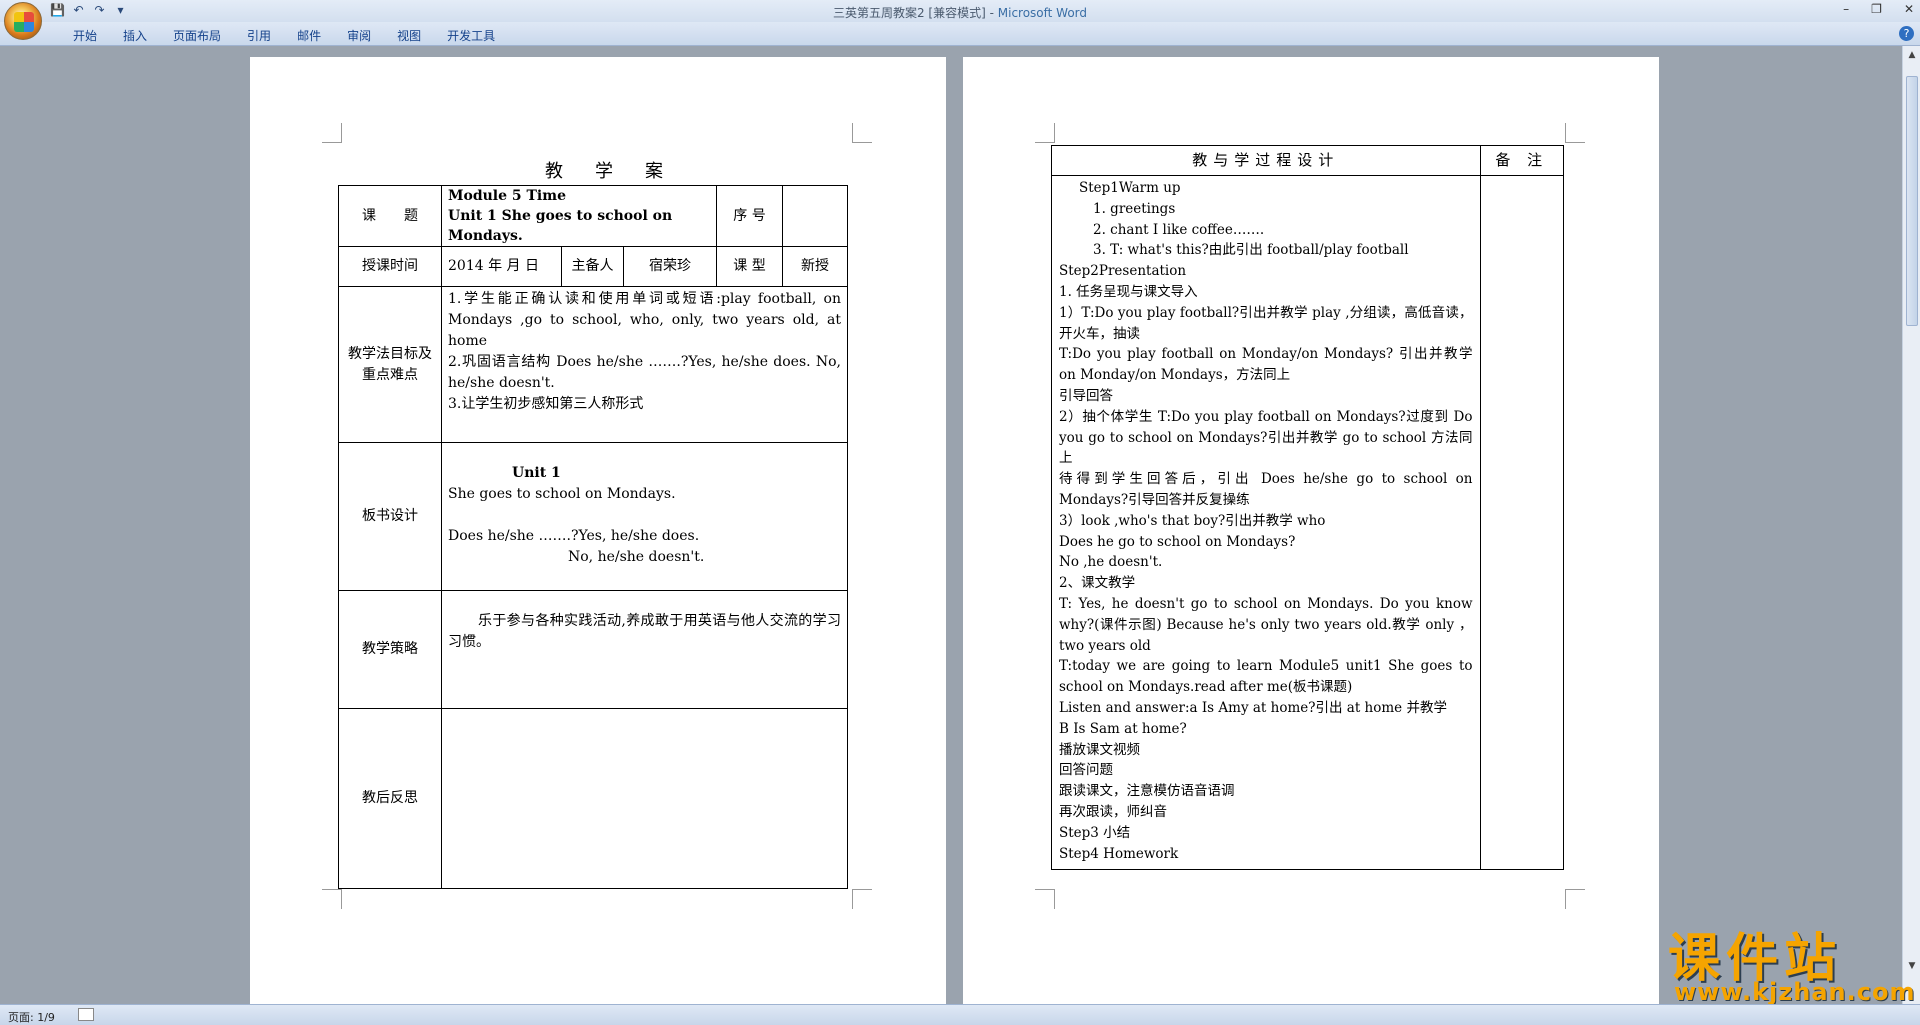 The image size is (1920, 1025). I want to click on status-bar: 页面: 1/9, so click(960, 1014).